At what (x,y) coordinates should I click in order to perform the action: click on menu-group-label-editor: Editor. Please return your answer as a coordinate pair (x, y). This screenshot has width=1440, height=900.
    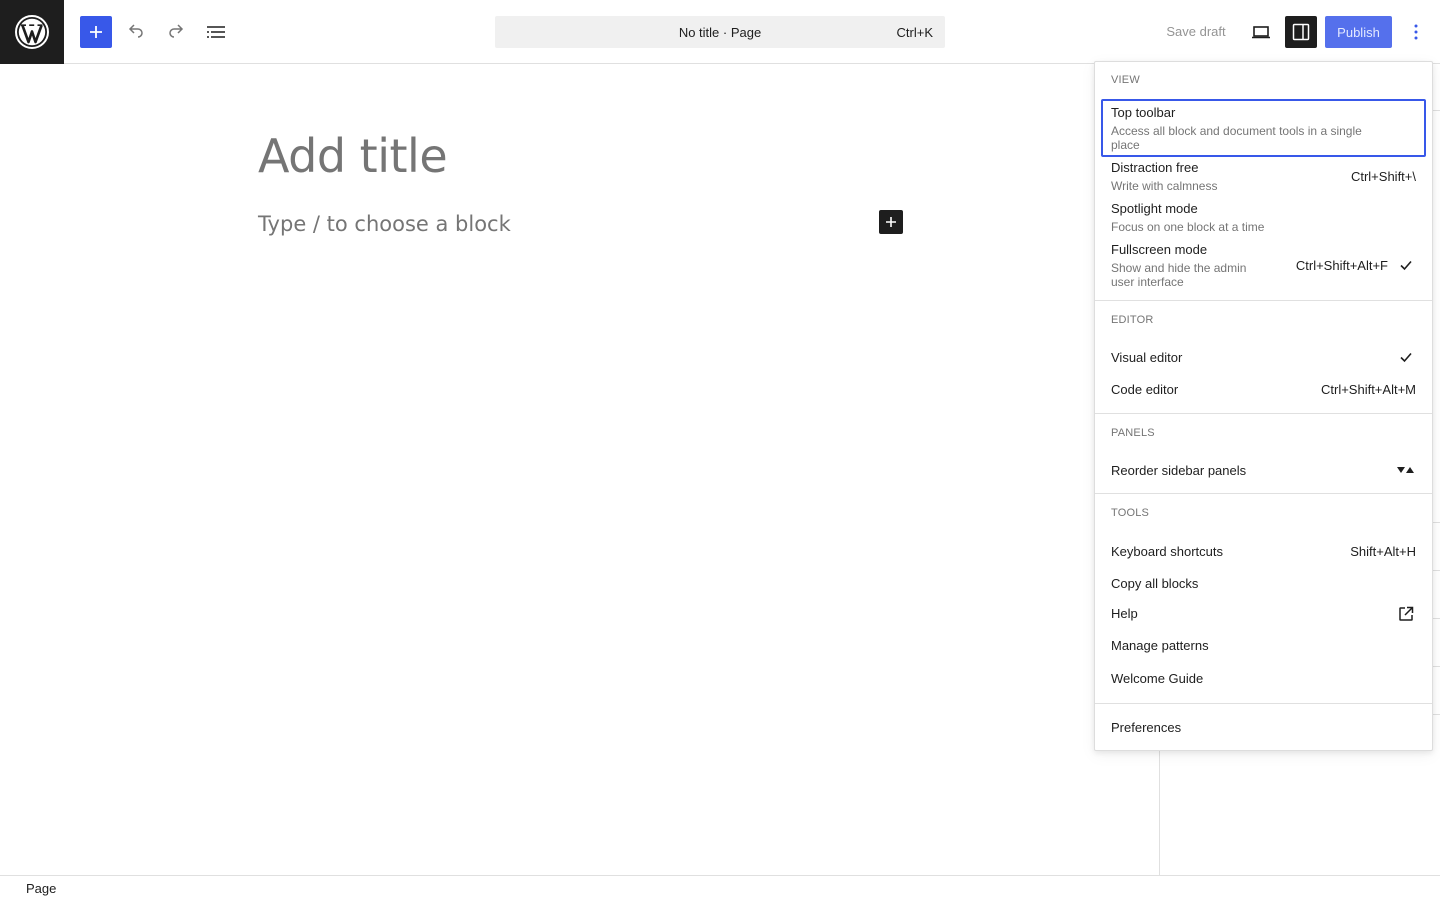
    Looking at the image, I should click on (1132, 320).